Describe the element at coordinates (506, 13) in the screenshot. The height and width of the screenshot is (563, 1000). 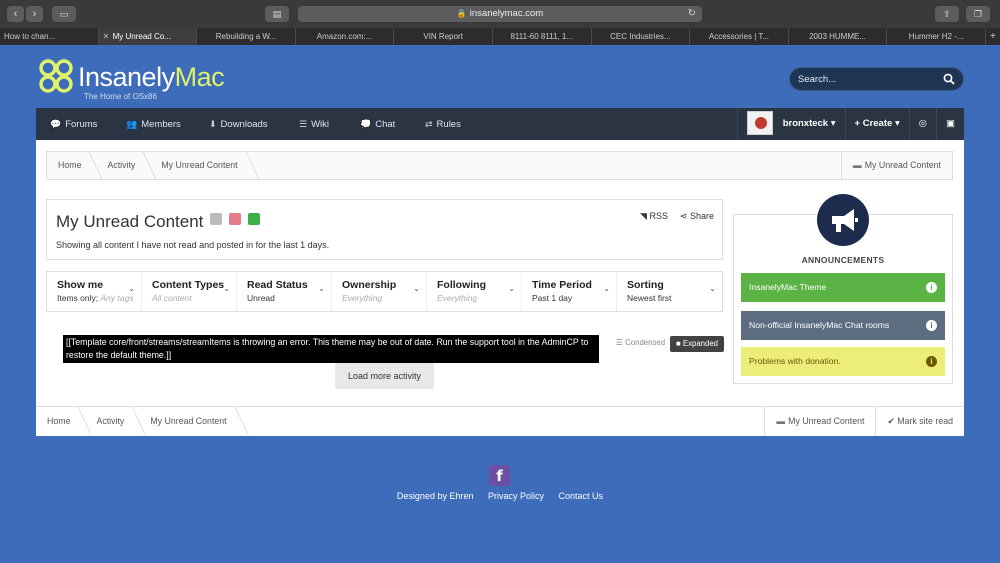
I see `url-text: insanelymac.com` at that location.